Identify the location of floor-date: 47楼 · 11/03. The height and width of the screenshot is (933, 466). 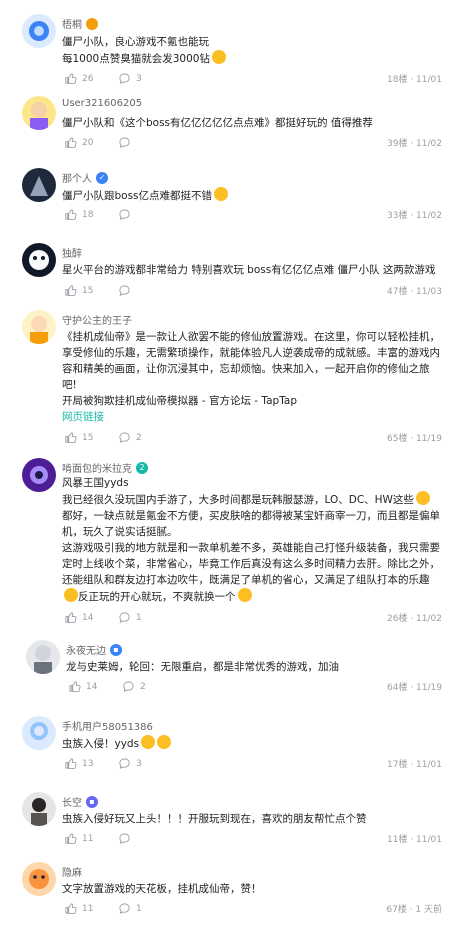
(414, 292).